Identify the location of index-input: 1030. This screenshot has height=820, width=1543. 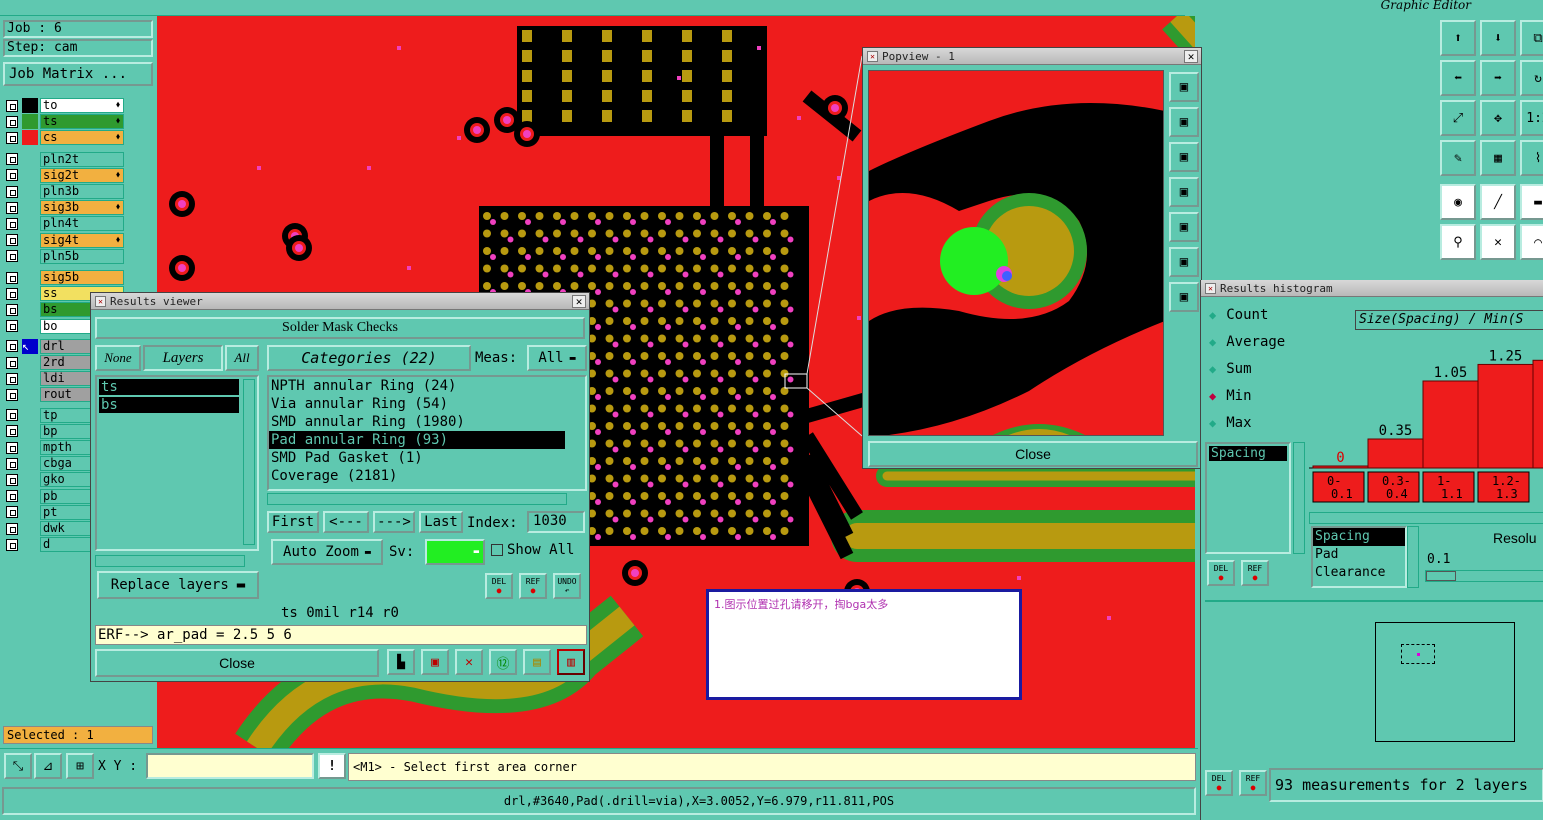
(556, 522).